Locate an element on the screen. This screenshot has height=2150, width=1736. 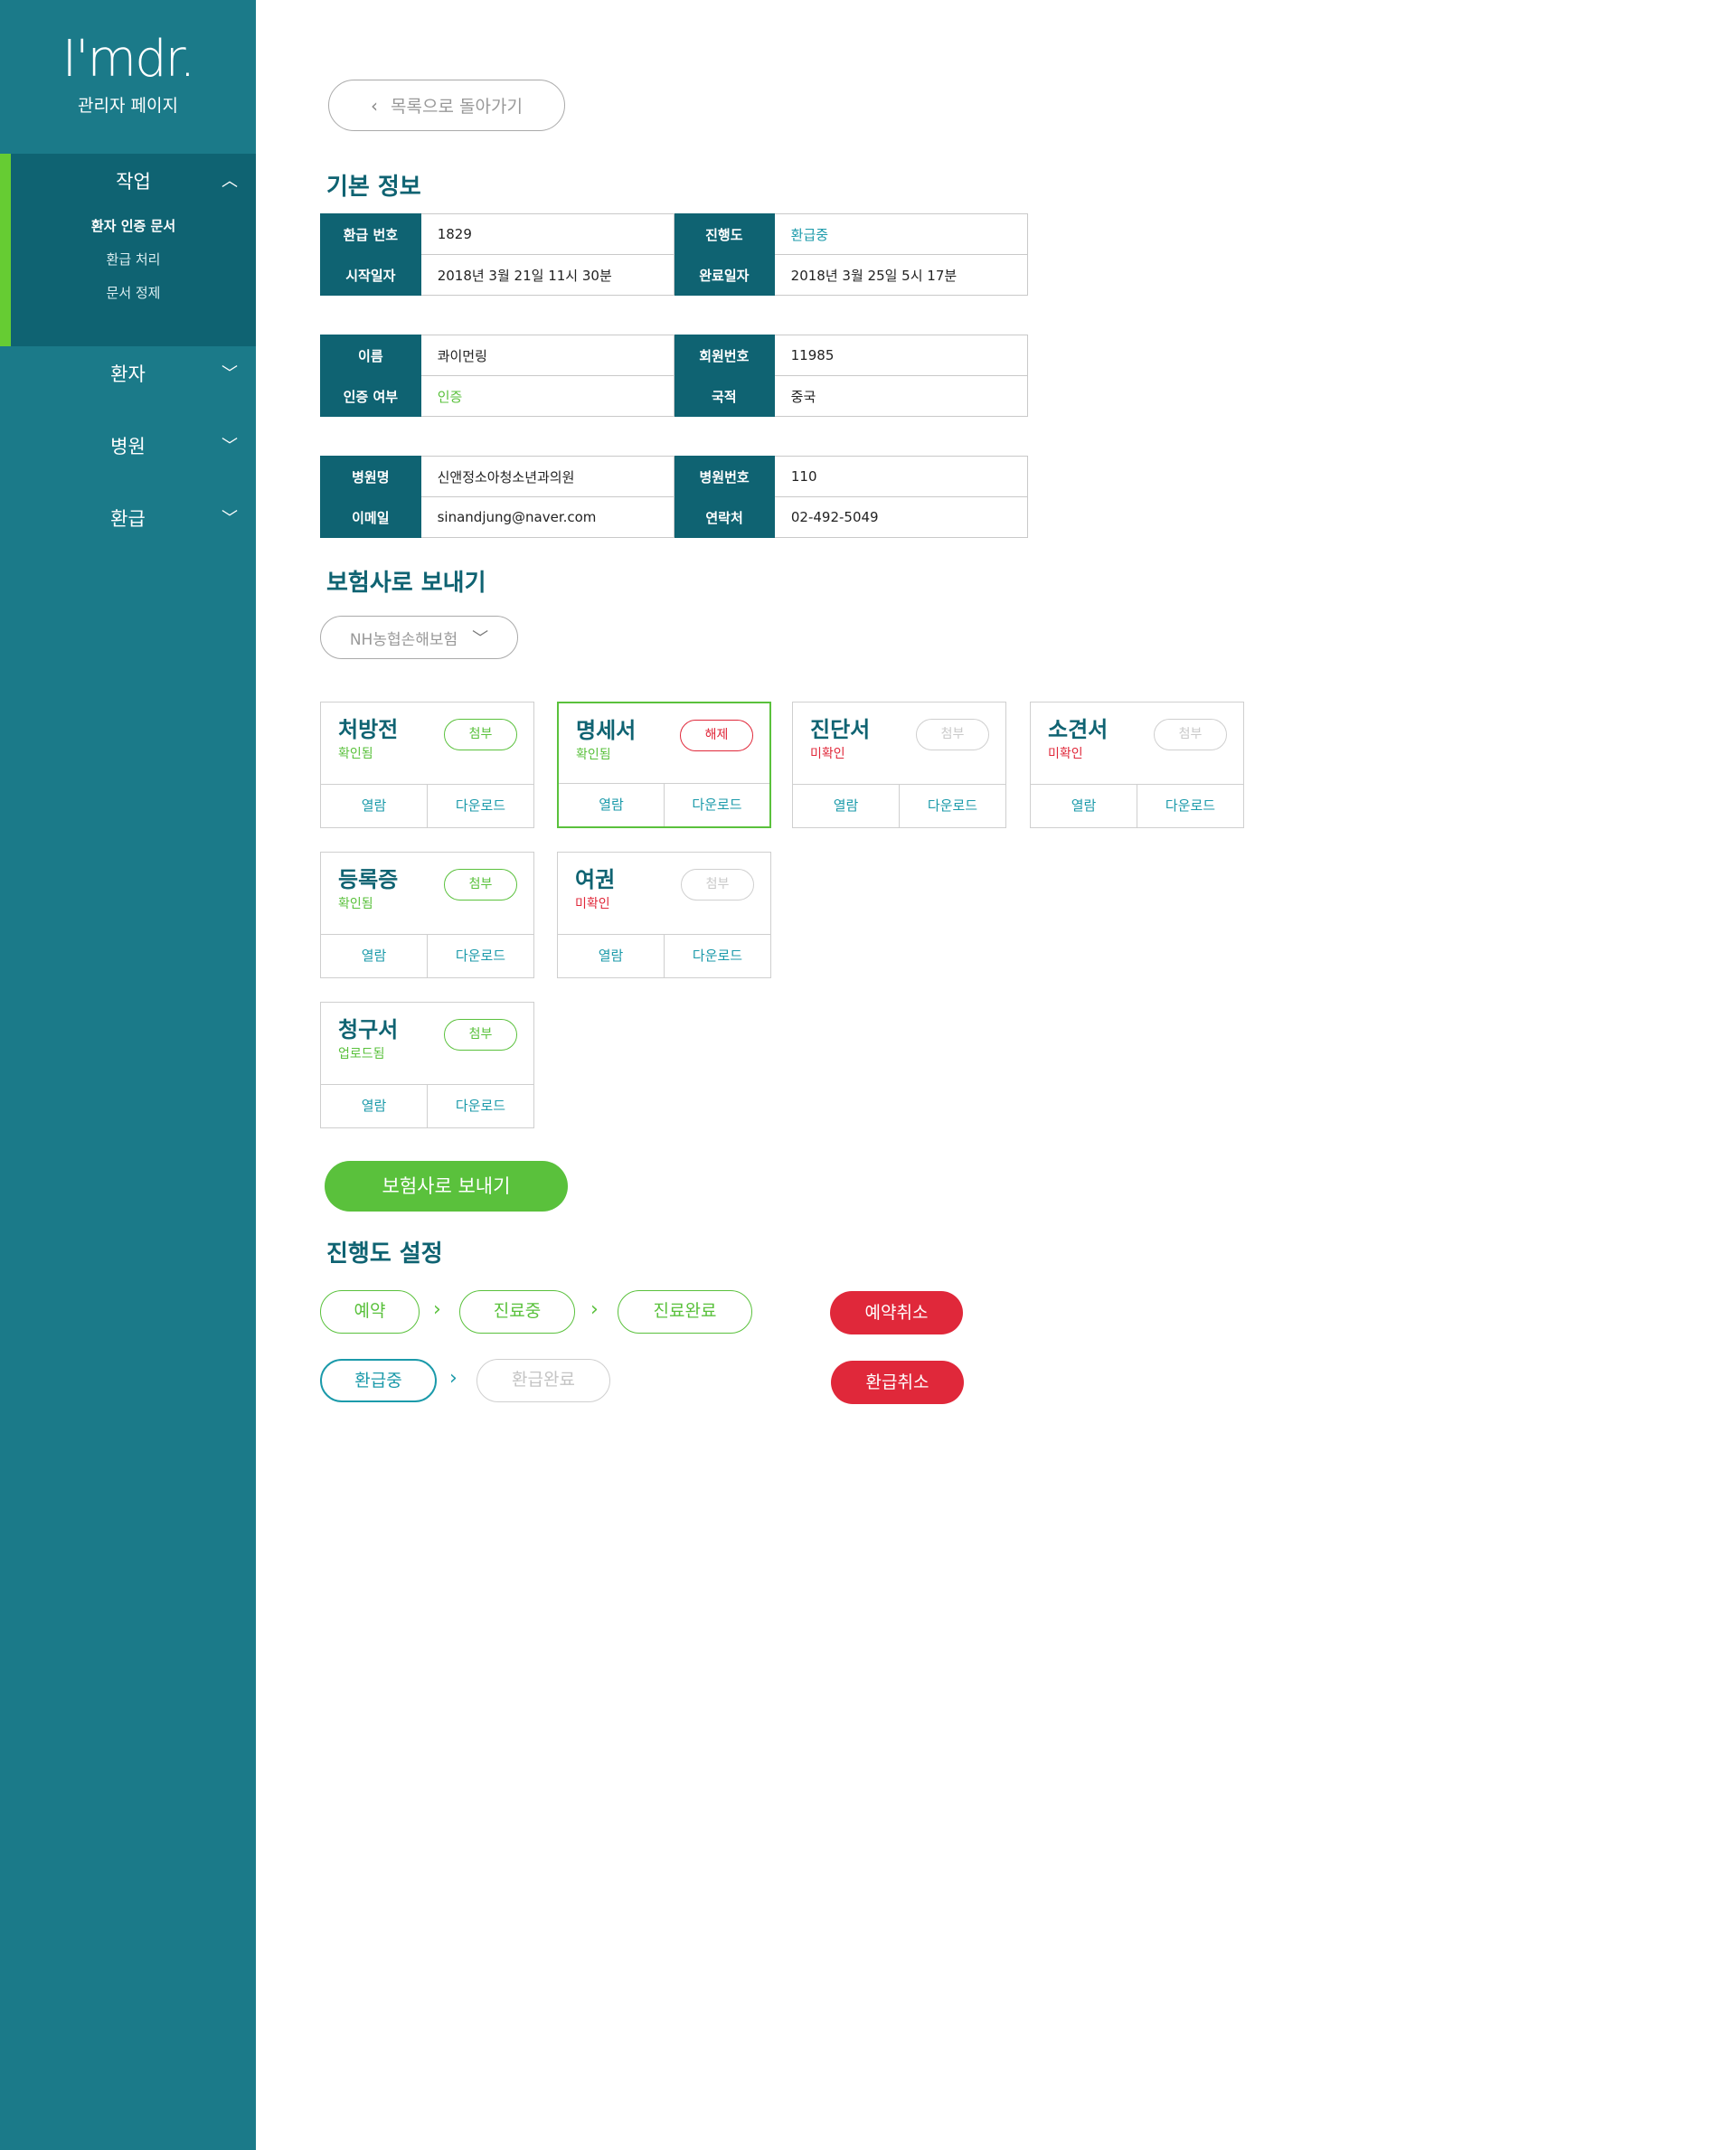
submenu-refund-process: 환급 처리 is located at coordinates (133, 260).